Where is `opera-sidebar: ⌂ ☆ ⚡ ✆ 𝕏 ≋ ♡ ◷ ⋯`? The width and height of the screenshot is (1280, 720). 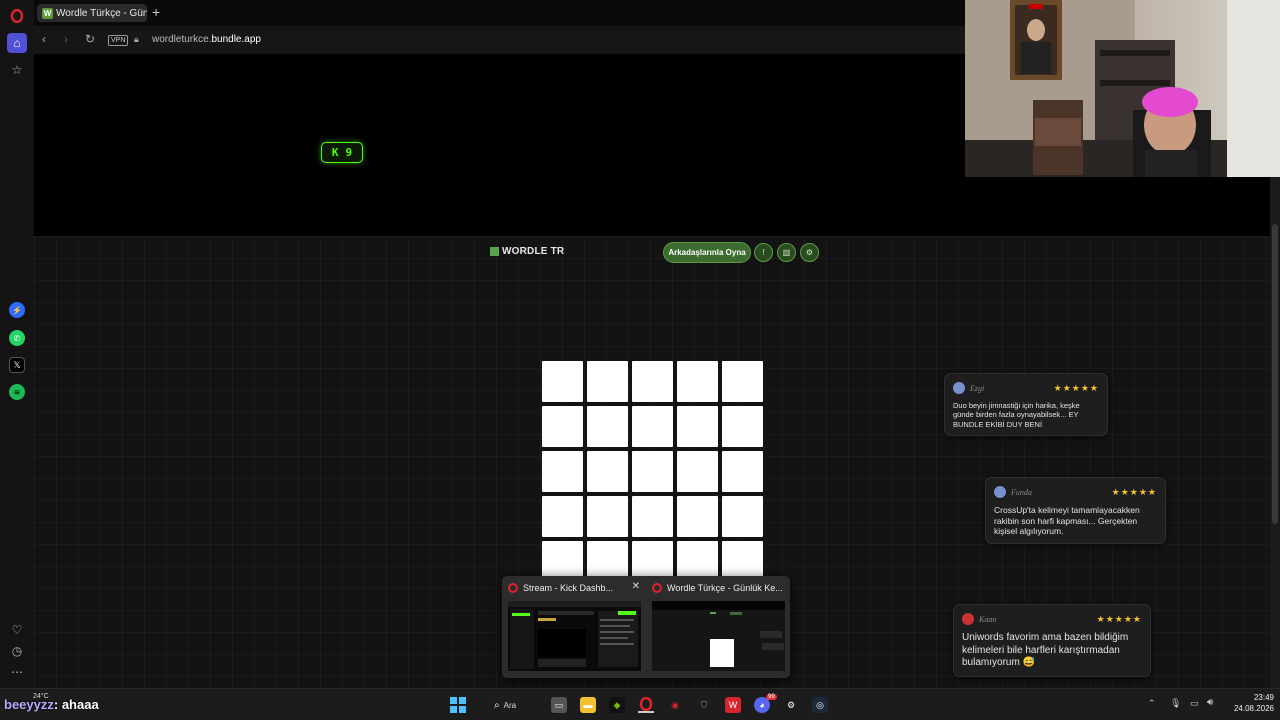
opera-sidebar: ⌂ ☆ ⚡ ✆ 𝕏 ≋ ♡ ◷ ⋯ is located at coordinates (17, 344).